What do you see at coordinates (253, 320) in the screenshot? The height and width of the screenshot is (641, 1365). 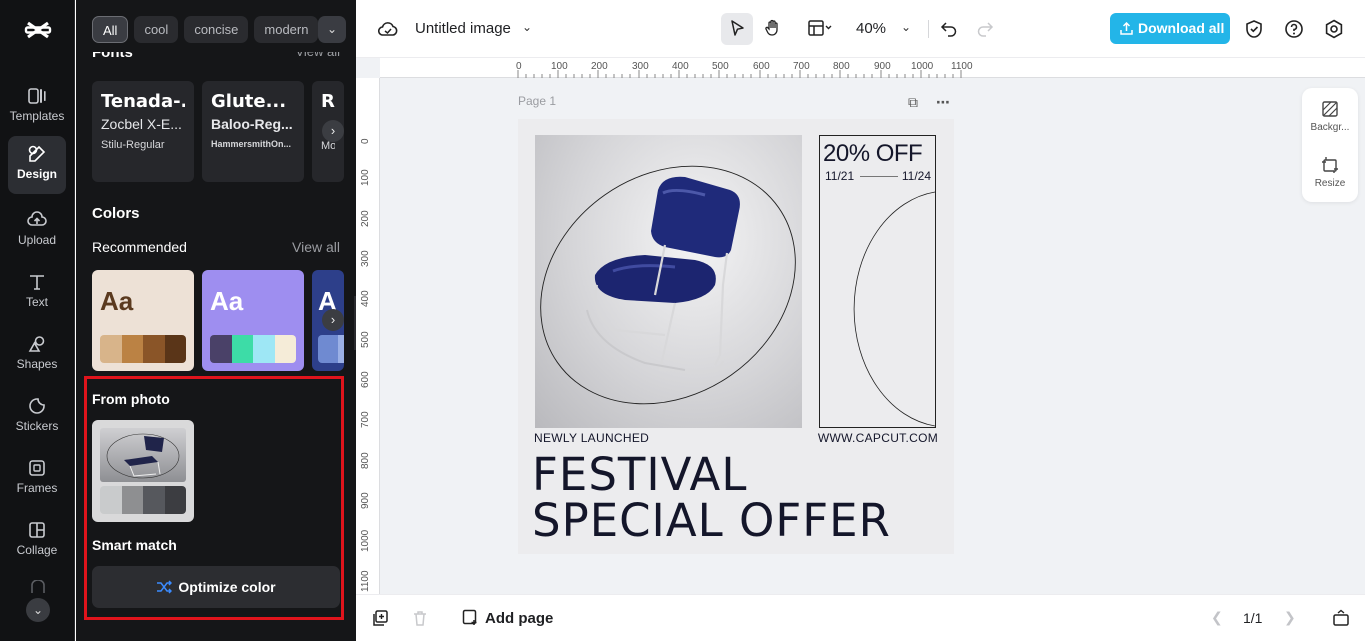 I see `palette-card-purple: Aa` at bounding box center [253, 320].